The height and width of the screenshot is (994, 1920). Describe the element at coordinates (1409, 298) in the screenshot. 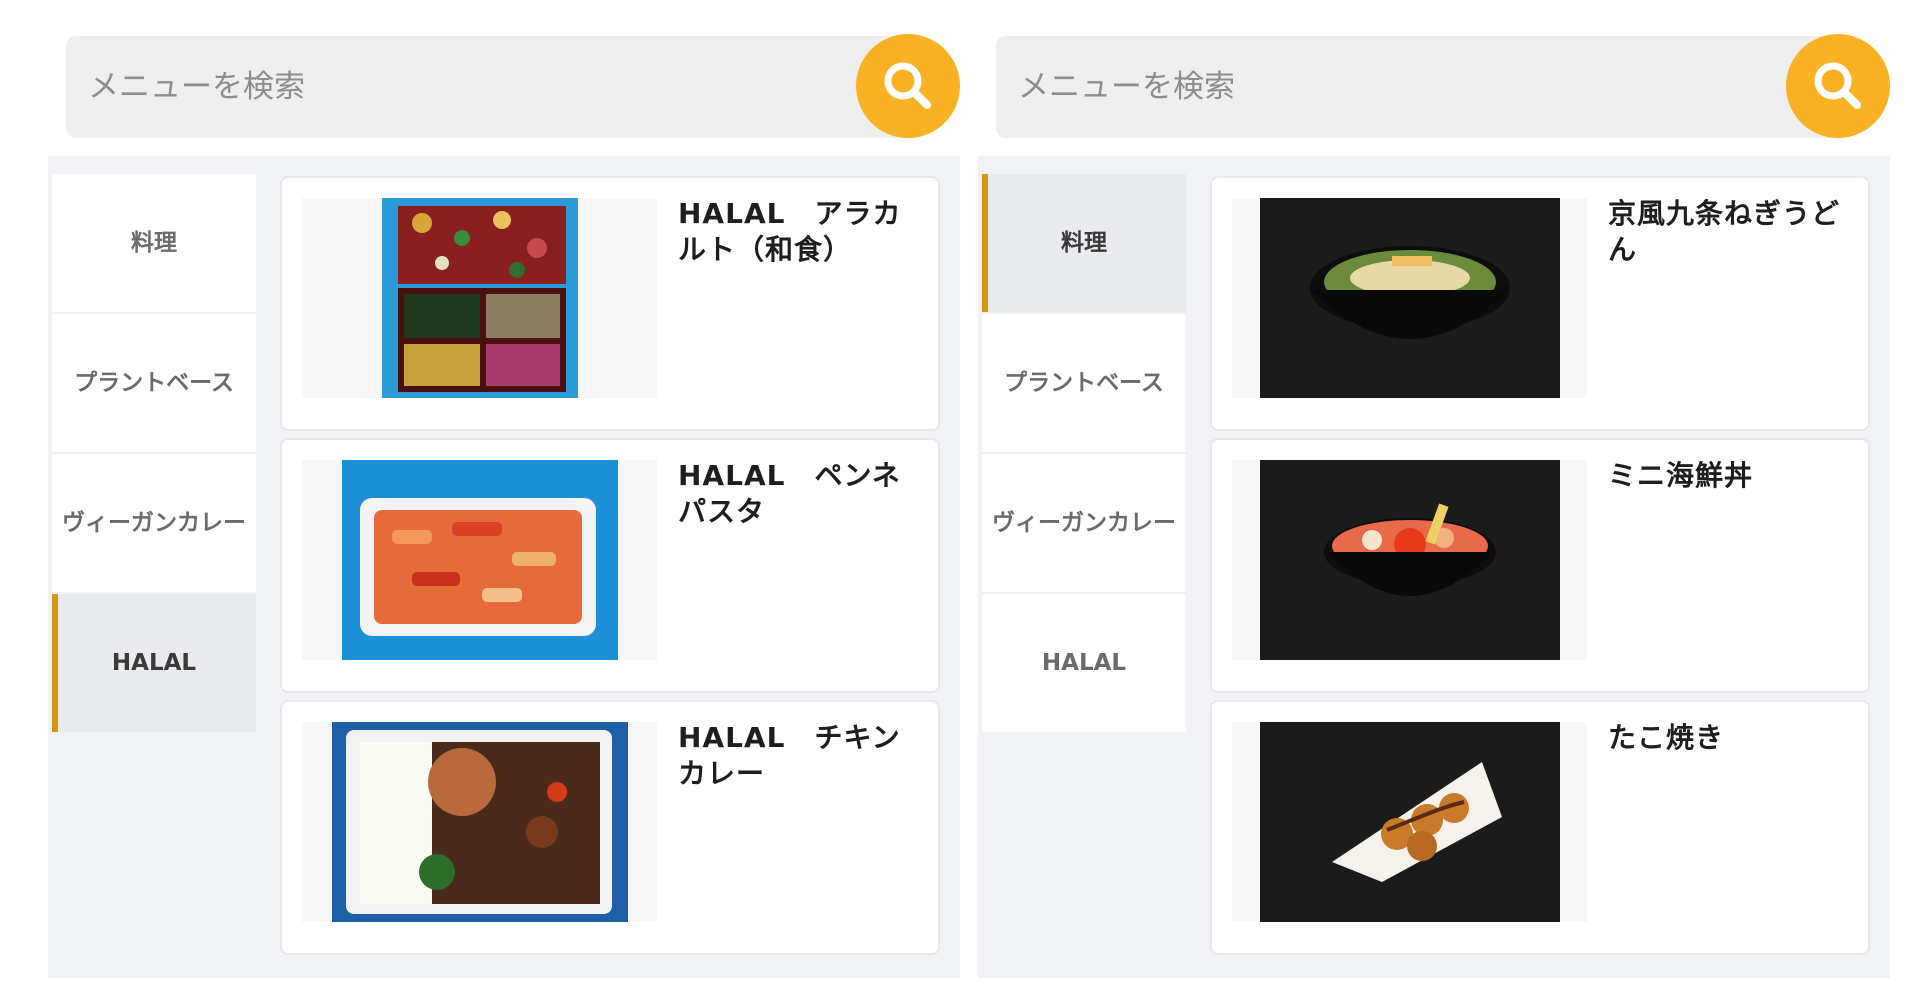

I see `udon-image` at that location.